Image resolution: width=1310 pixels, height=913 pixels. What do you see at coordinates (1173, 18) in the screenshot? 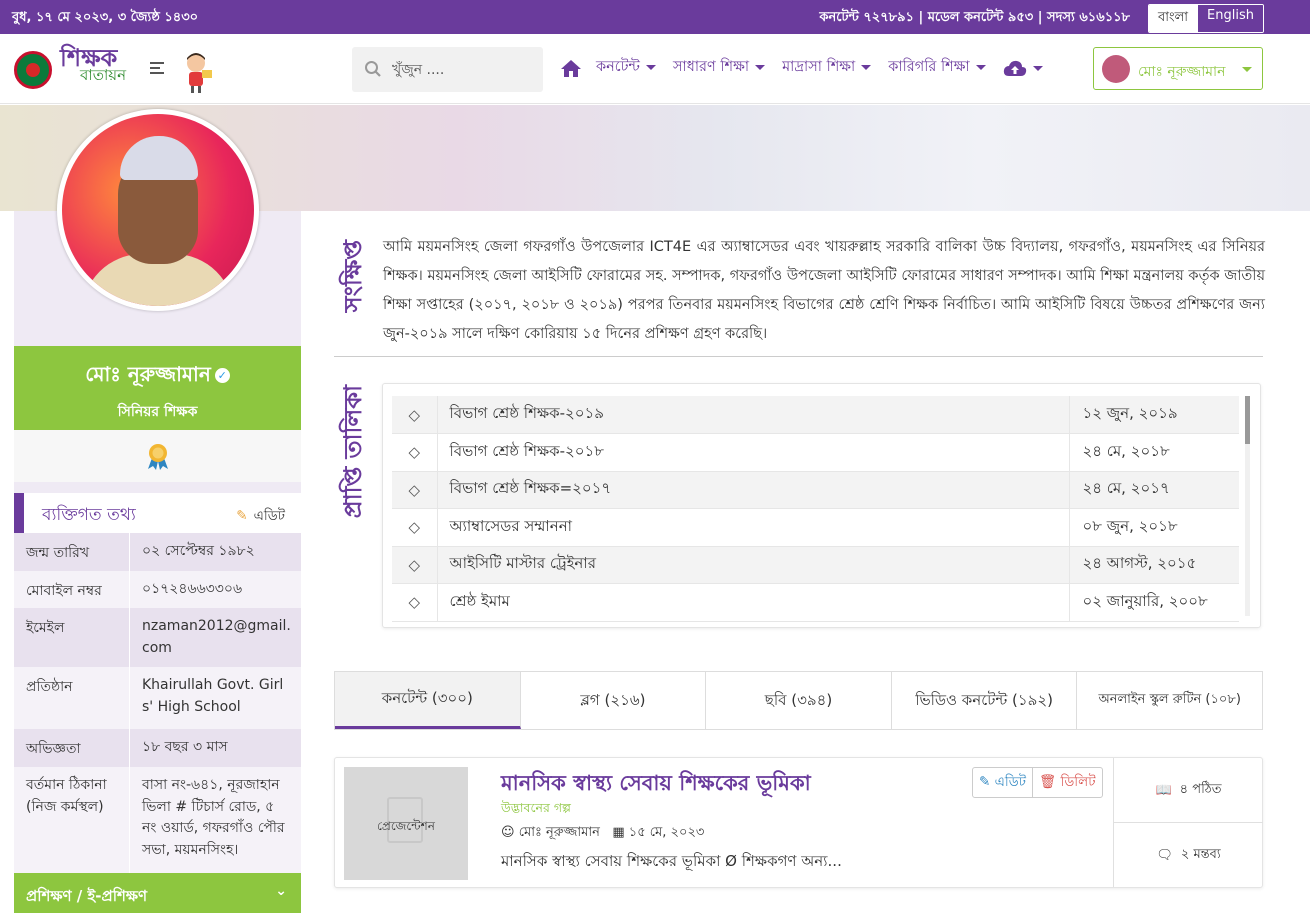
I see `lang-bangla-button: বাংলা` at bounding box center [1173, 18].